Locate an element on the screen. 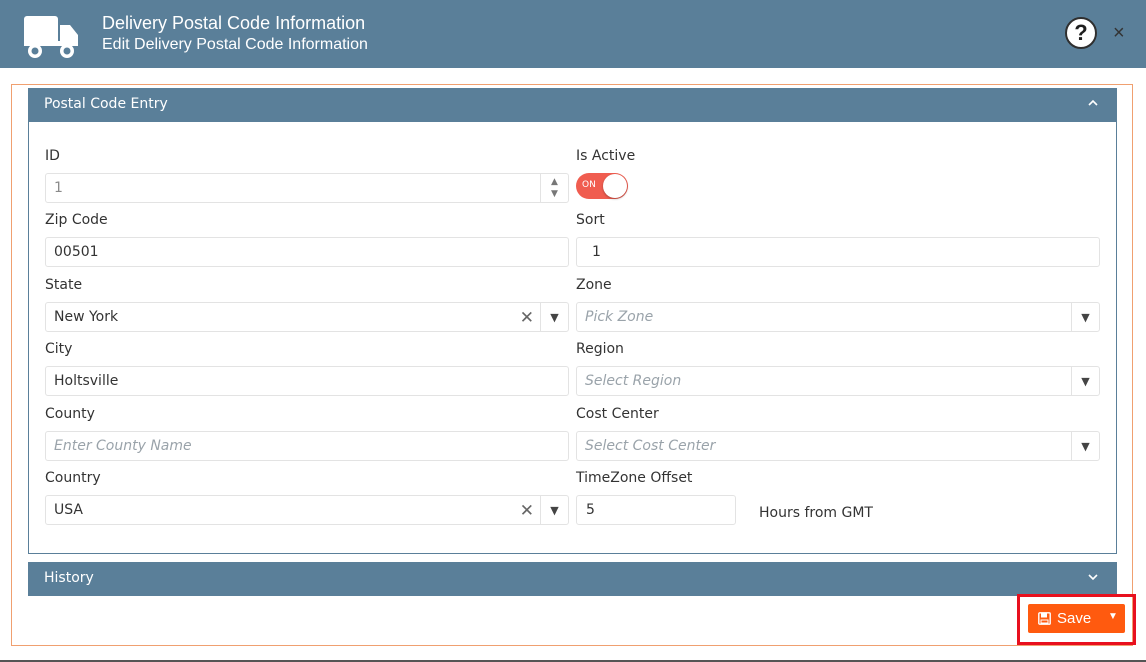 Image resolution: width=1146 pixels, height=662 pixels. panel-history-header: History is located at coordinates (572, 579).